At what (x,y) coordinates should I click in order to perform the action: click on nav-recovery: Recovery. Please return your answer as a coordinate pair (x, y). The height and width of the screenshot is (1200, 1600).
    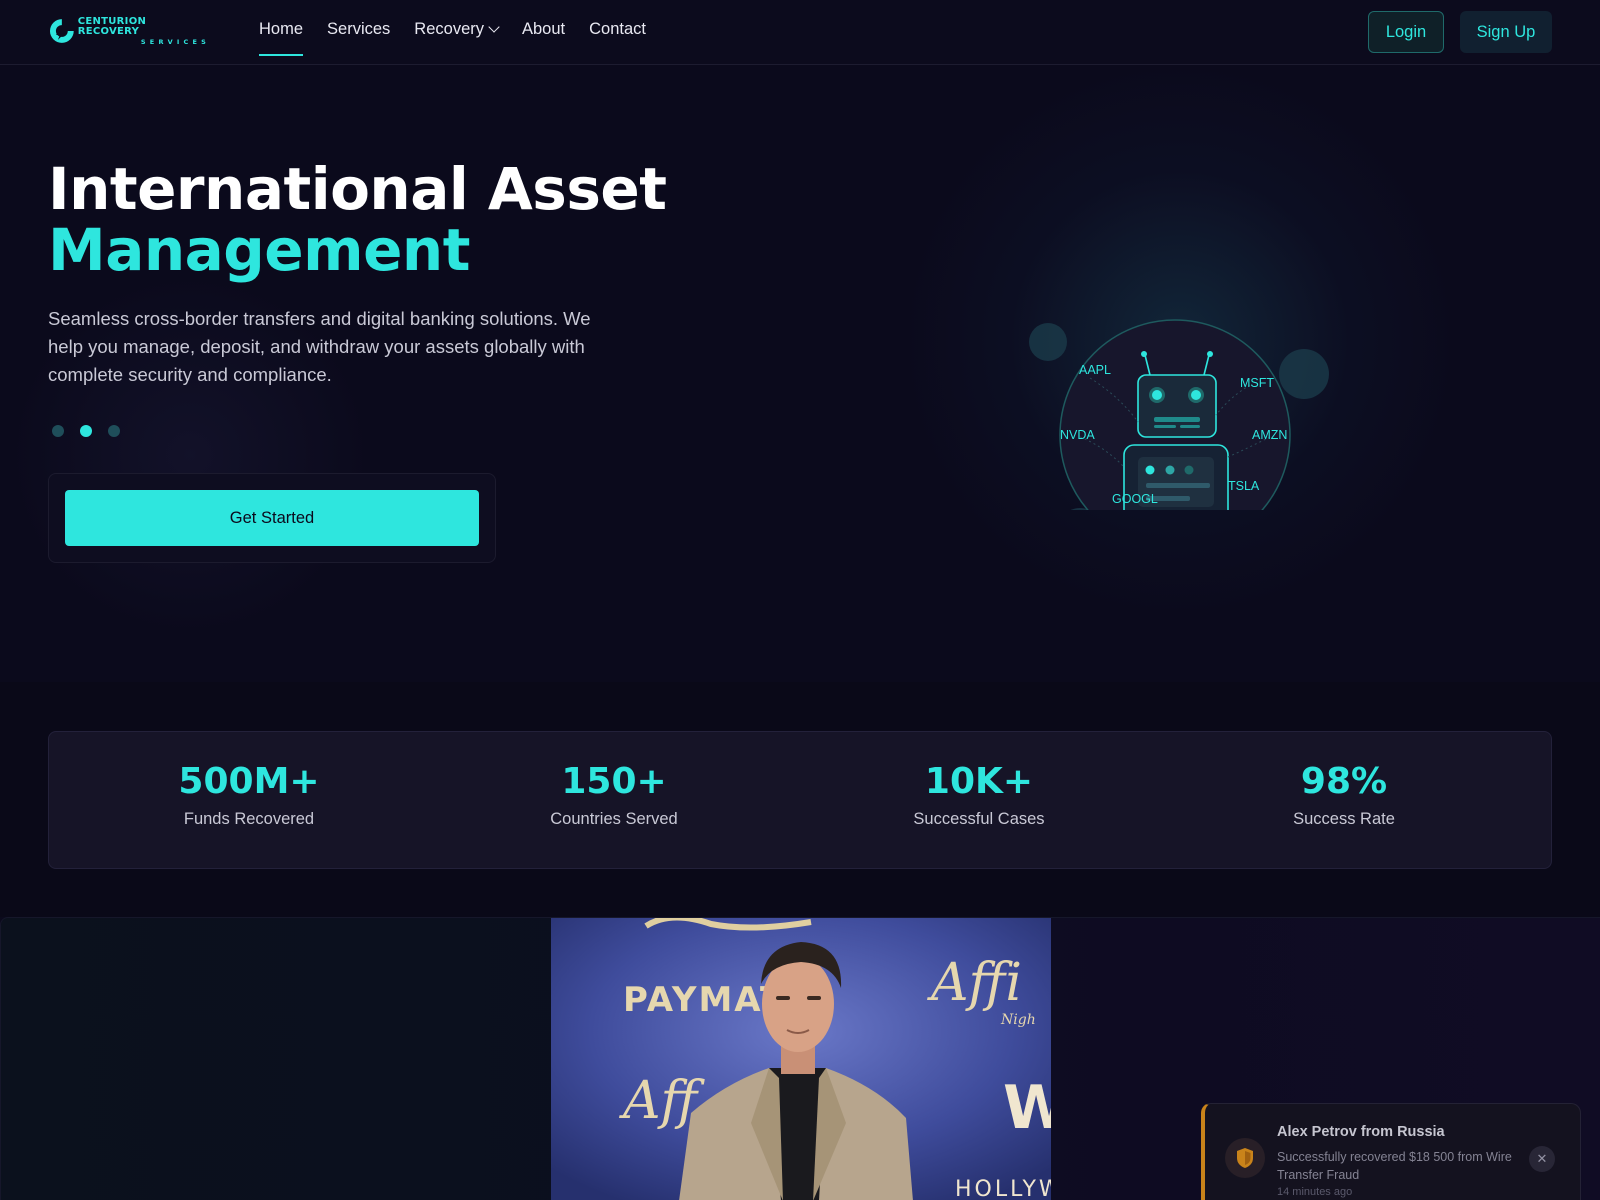
    Looking at the image, I should click on (457, 38).